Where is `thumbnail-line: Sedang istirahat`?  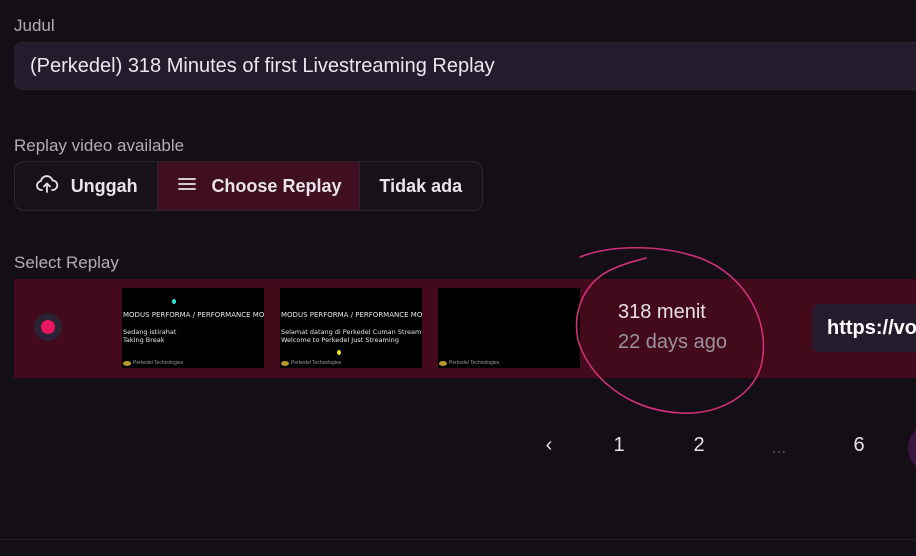
thumbnail-line: Sedang istirahat is located at coordinates (150, 332).